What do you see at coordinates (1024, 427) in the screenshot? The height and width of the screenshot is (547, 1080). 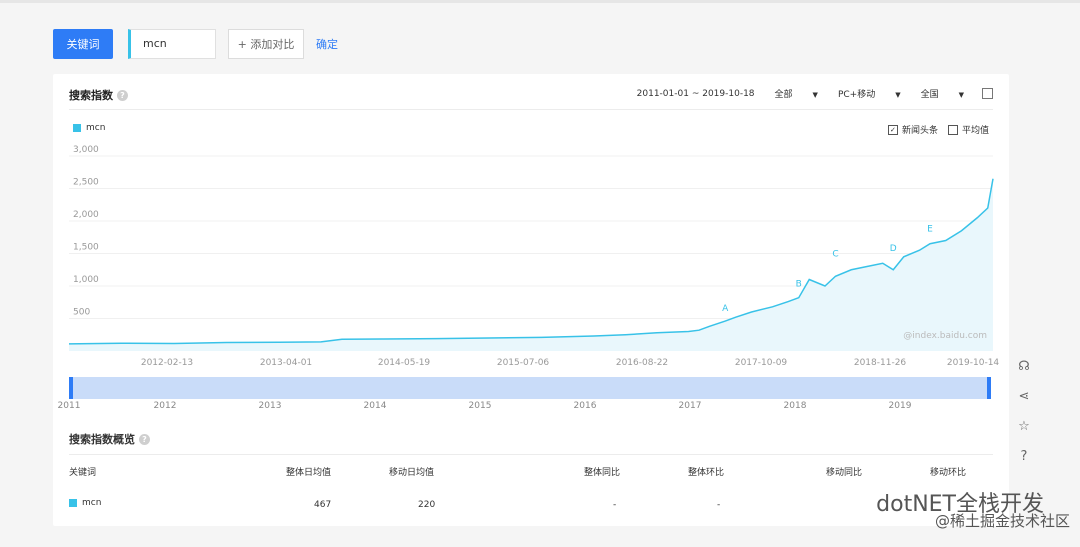 I see `star-icon: ☆` at bounding box center [1024, 427].